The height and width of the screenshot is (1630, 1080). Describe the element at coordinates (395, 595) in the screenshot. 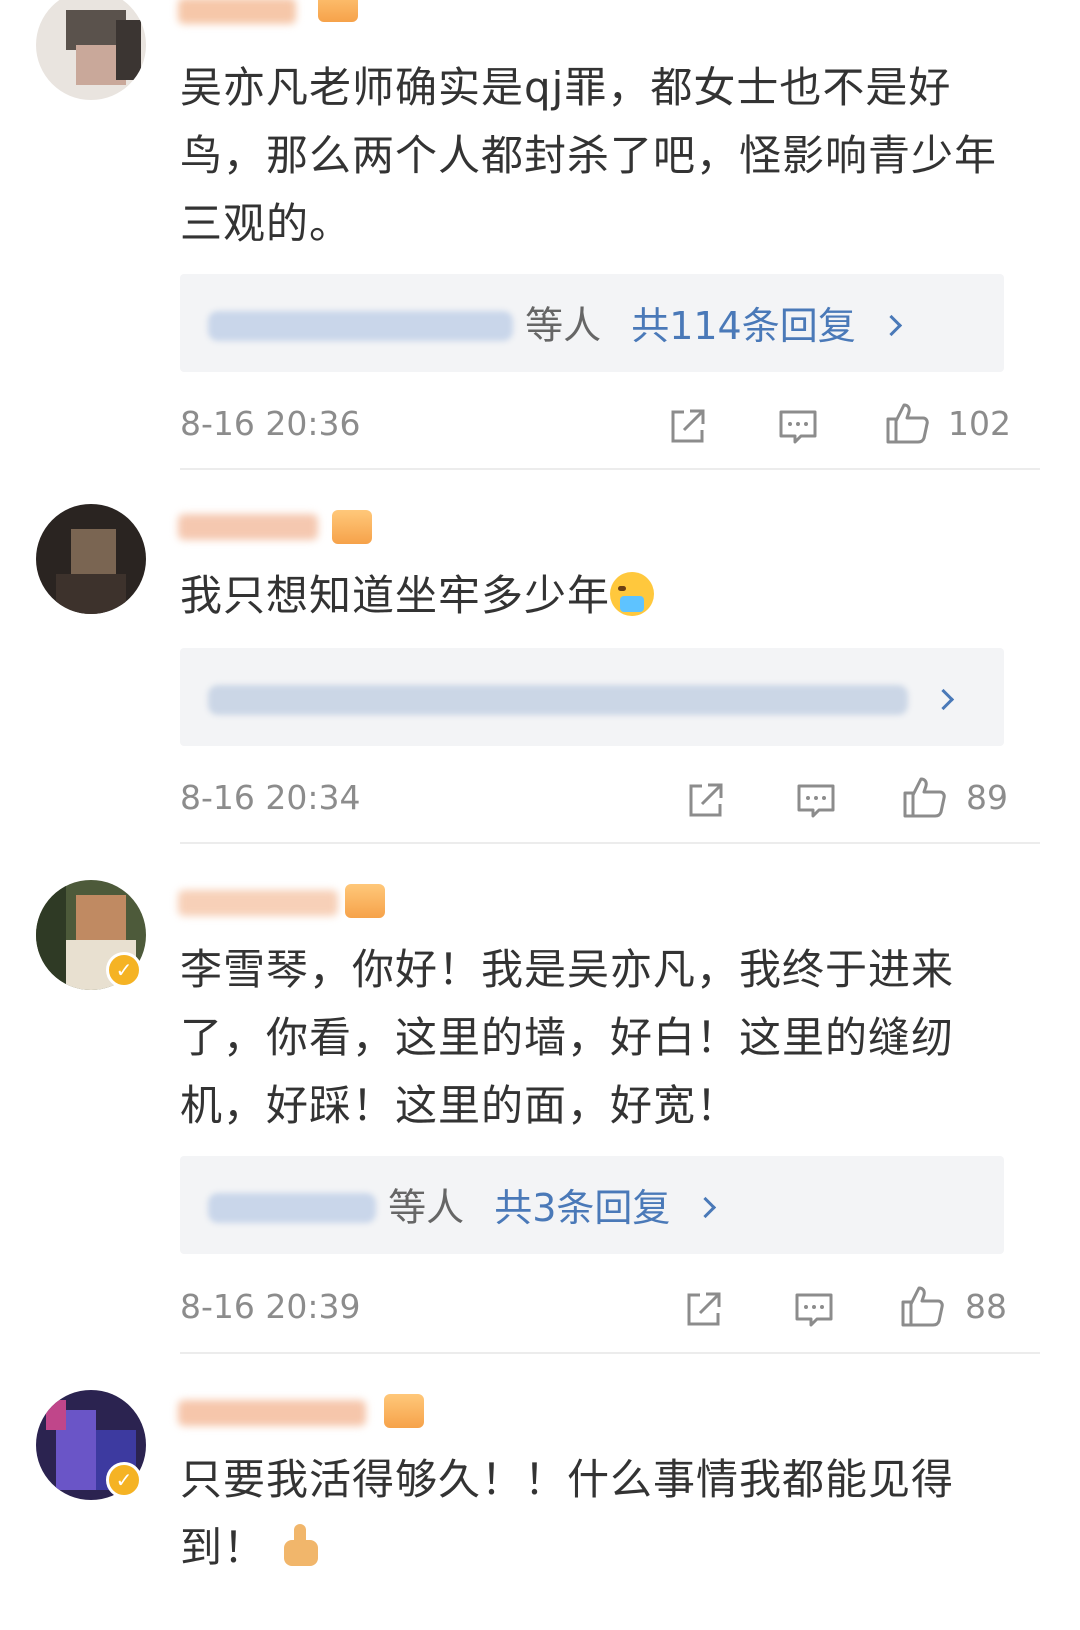

I see `comment-text-content: 我只想知道坐牢多少年` at that location.